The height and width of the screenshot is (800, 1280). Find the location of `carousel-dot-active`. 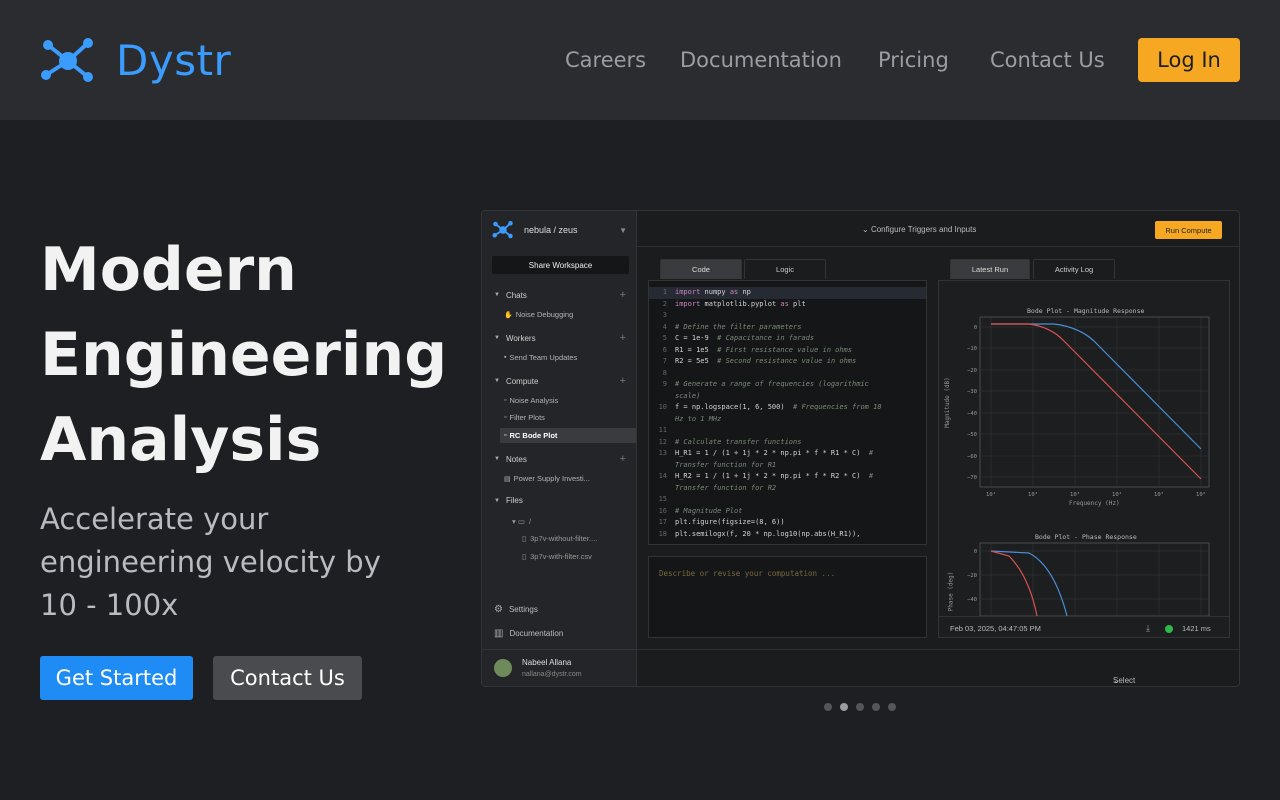

carousel-dot-active is located at coordinates (844, 707).